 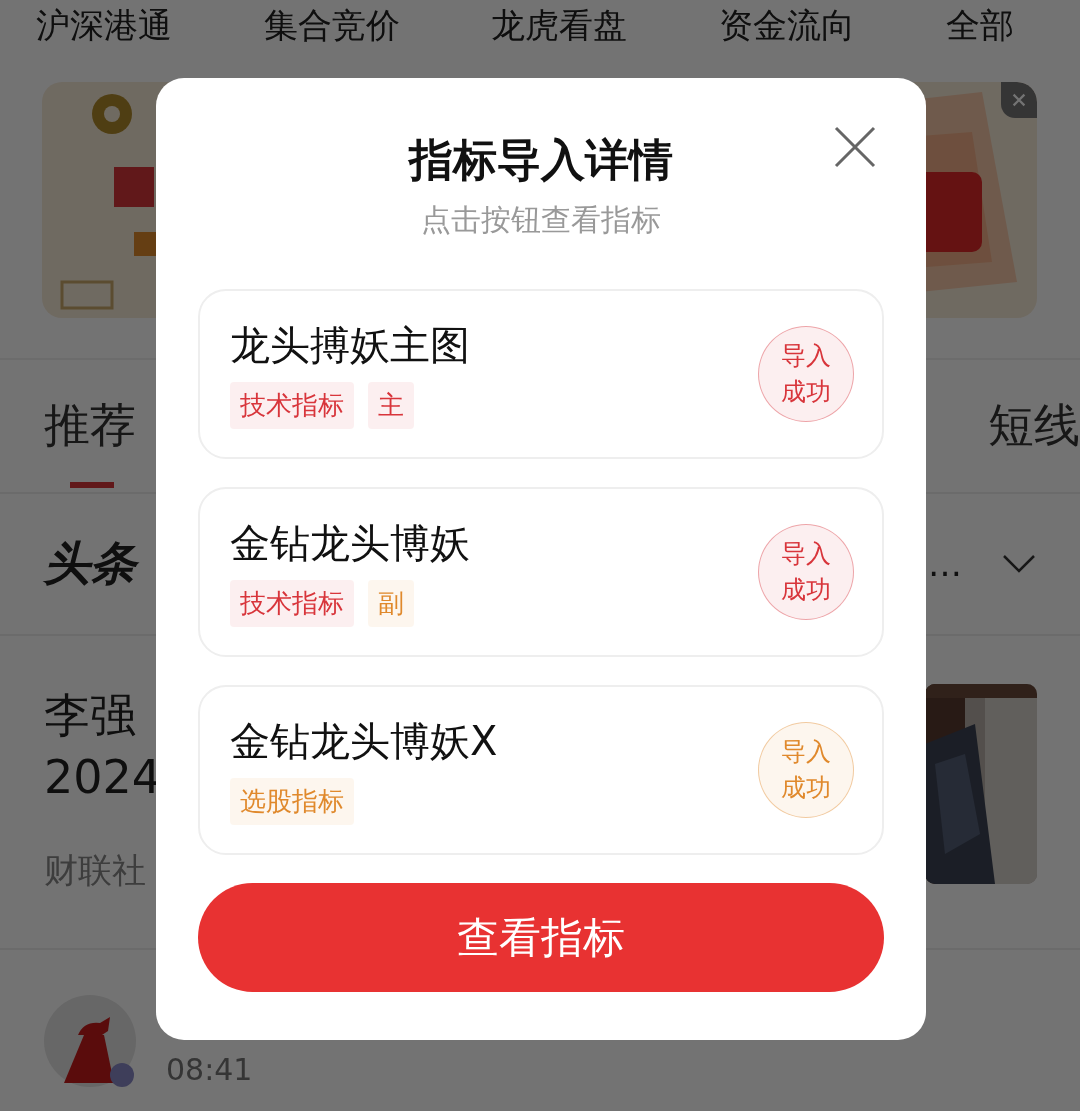 What do you see at coordinates (331, 25) in the screenshot?
I see `nav-item: 集合竞价` at bounding box center [331, 25].